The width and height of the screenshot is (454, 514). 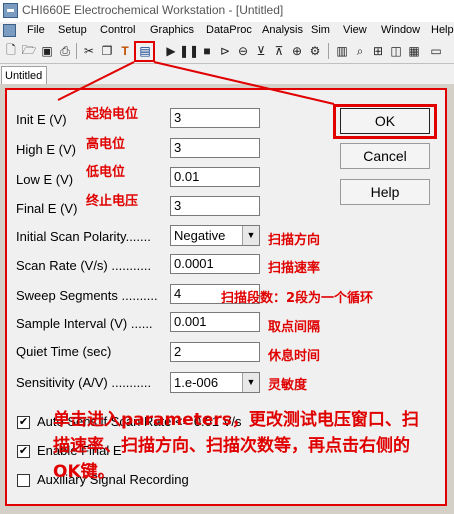 What do you see at coordinates (96, 81) in the screenshot?
I see `arrow-left-line` at bounding box center [96, 81].